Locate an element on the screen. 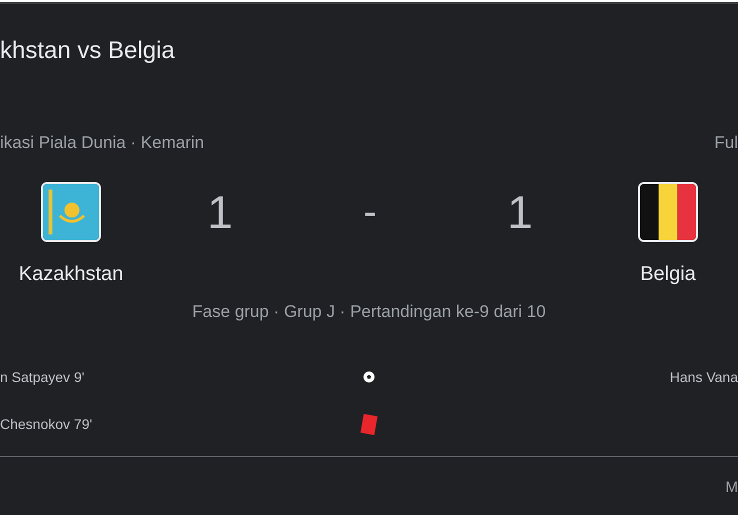 Image resolution: width=738 pixels, height=515 pixels. penalty-card-icon is located at coordinates (369, 424).